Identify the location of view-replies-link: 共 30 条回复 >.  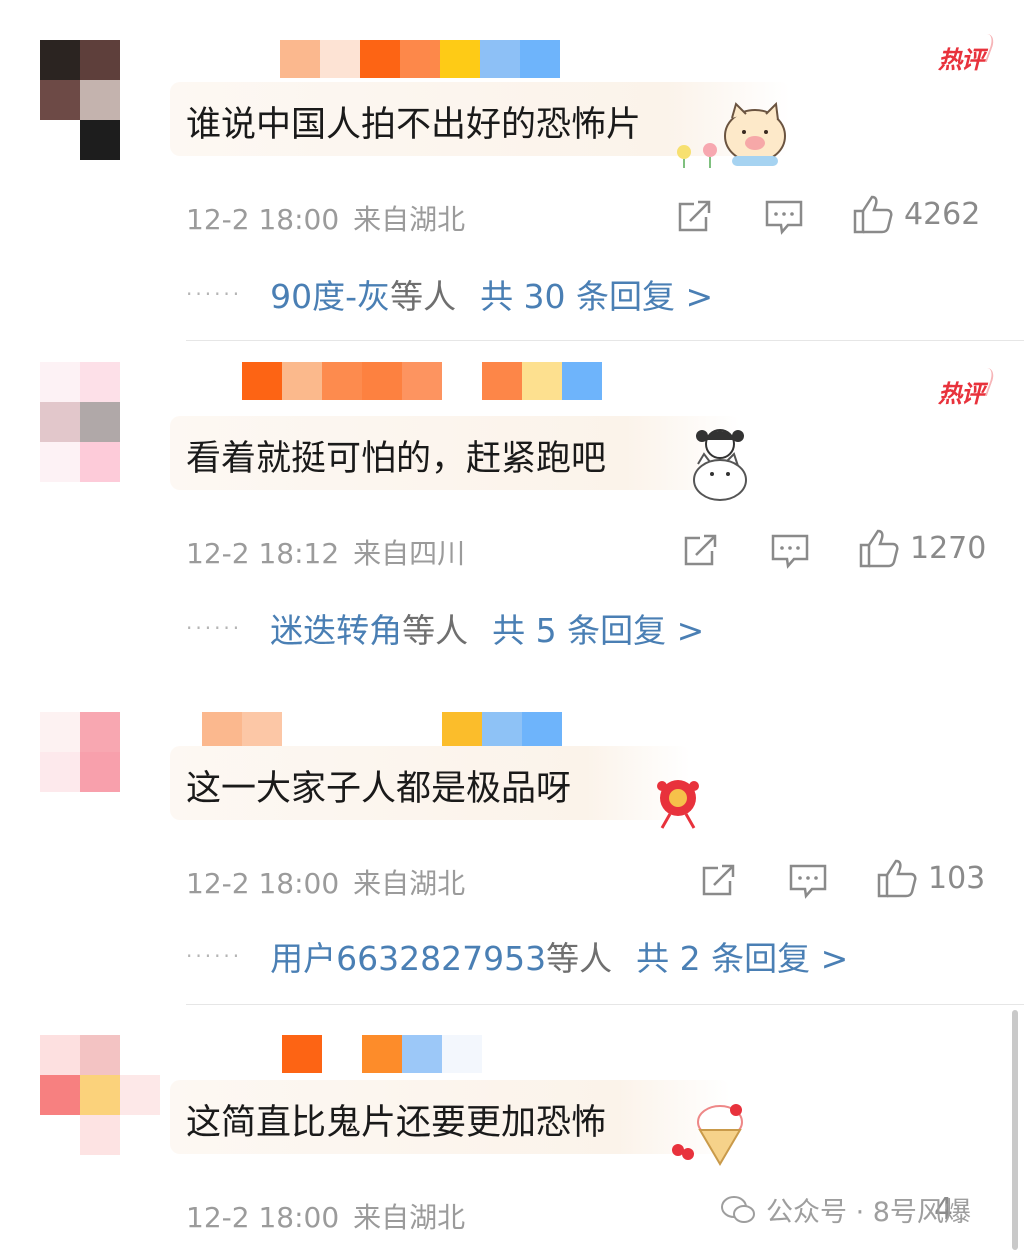
(596, 294).